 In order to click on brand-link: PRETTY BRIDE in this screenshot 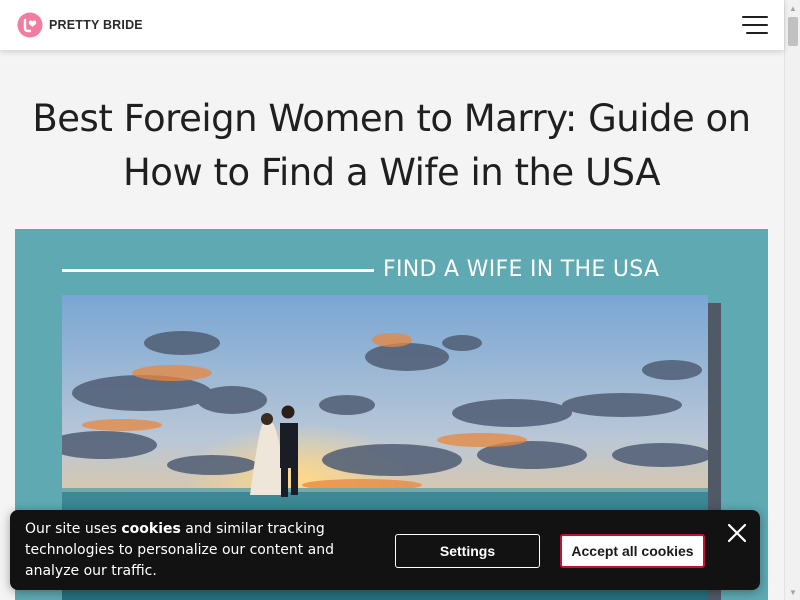, I will do `click(80, 25)`.